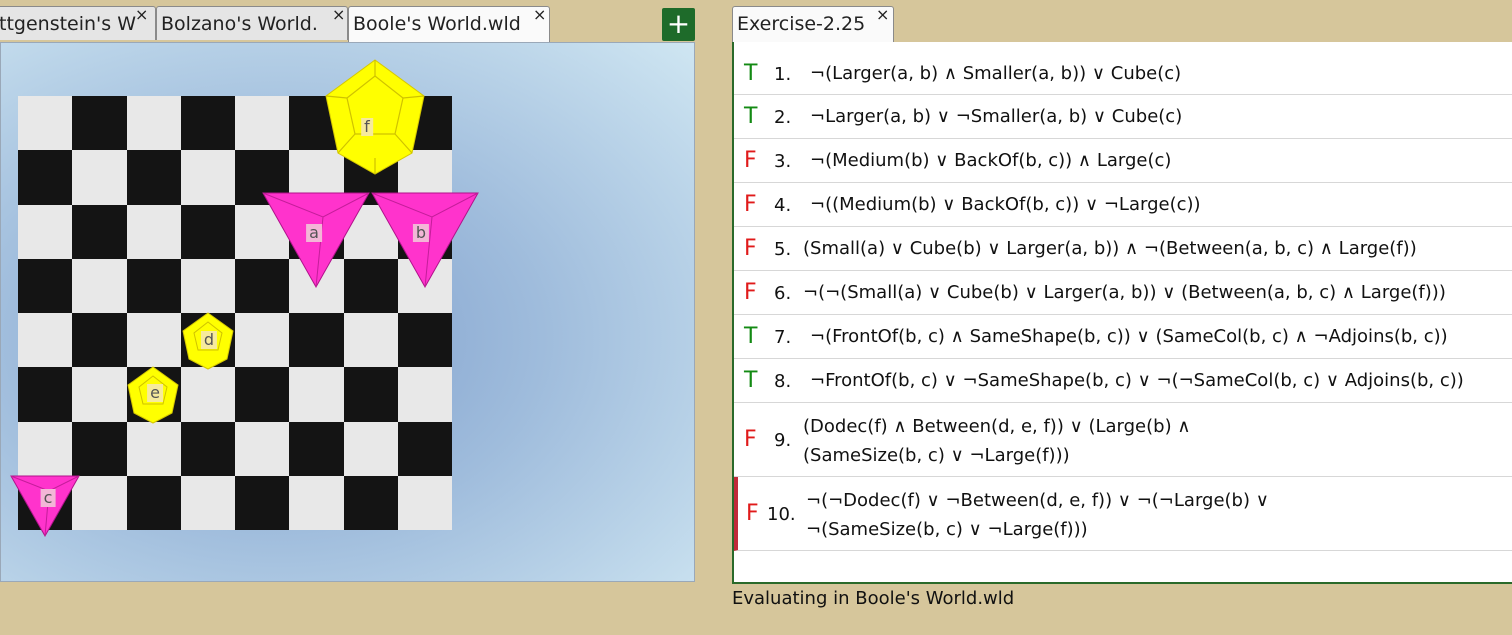  What do you see at coordinates (678, 24) in the screenshot?
I see `add-world-button: +` at bounding box center [678, 24].